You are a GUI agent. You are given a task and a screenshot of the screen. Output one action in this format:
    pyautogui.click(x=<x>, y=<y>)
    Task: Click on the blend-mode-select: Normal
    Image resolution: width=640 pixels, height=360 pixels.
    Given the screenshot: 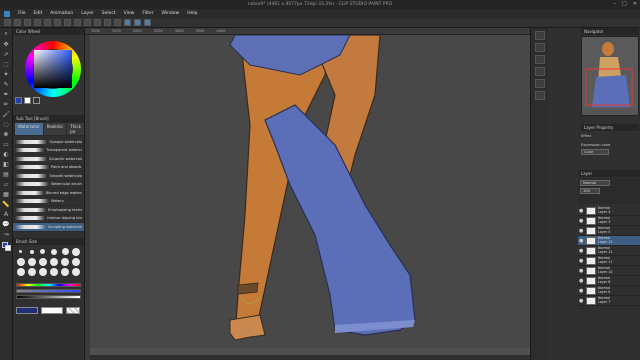 What is the action you would take?
    pyautogui.click(x=595, y=183)
    